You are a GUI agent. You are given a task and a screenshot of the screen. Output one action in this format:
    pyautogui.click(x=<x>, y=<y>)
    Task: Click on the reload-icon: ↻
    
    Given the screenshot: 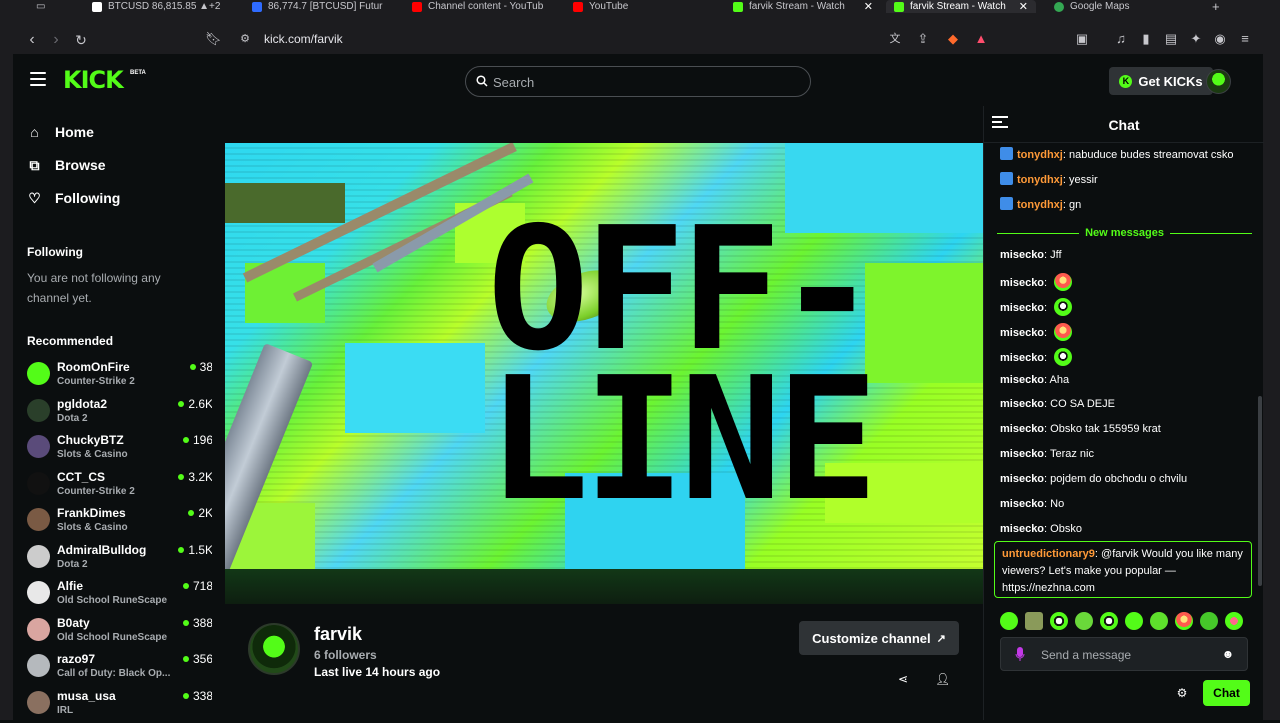 What is the action you would take?
    pyautogui.click(x=81, y=40)
    